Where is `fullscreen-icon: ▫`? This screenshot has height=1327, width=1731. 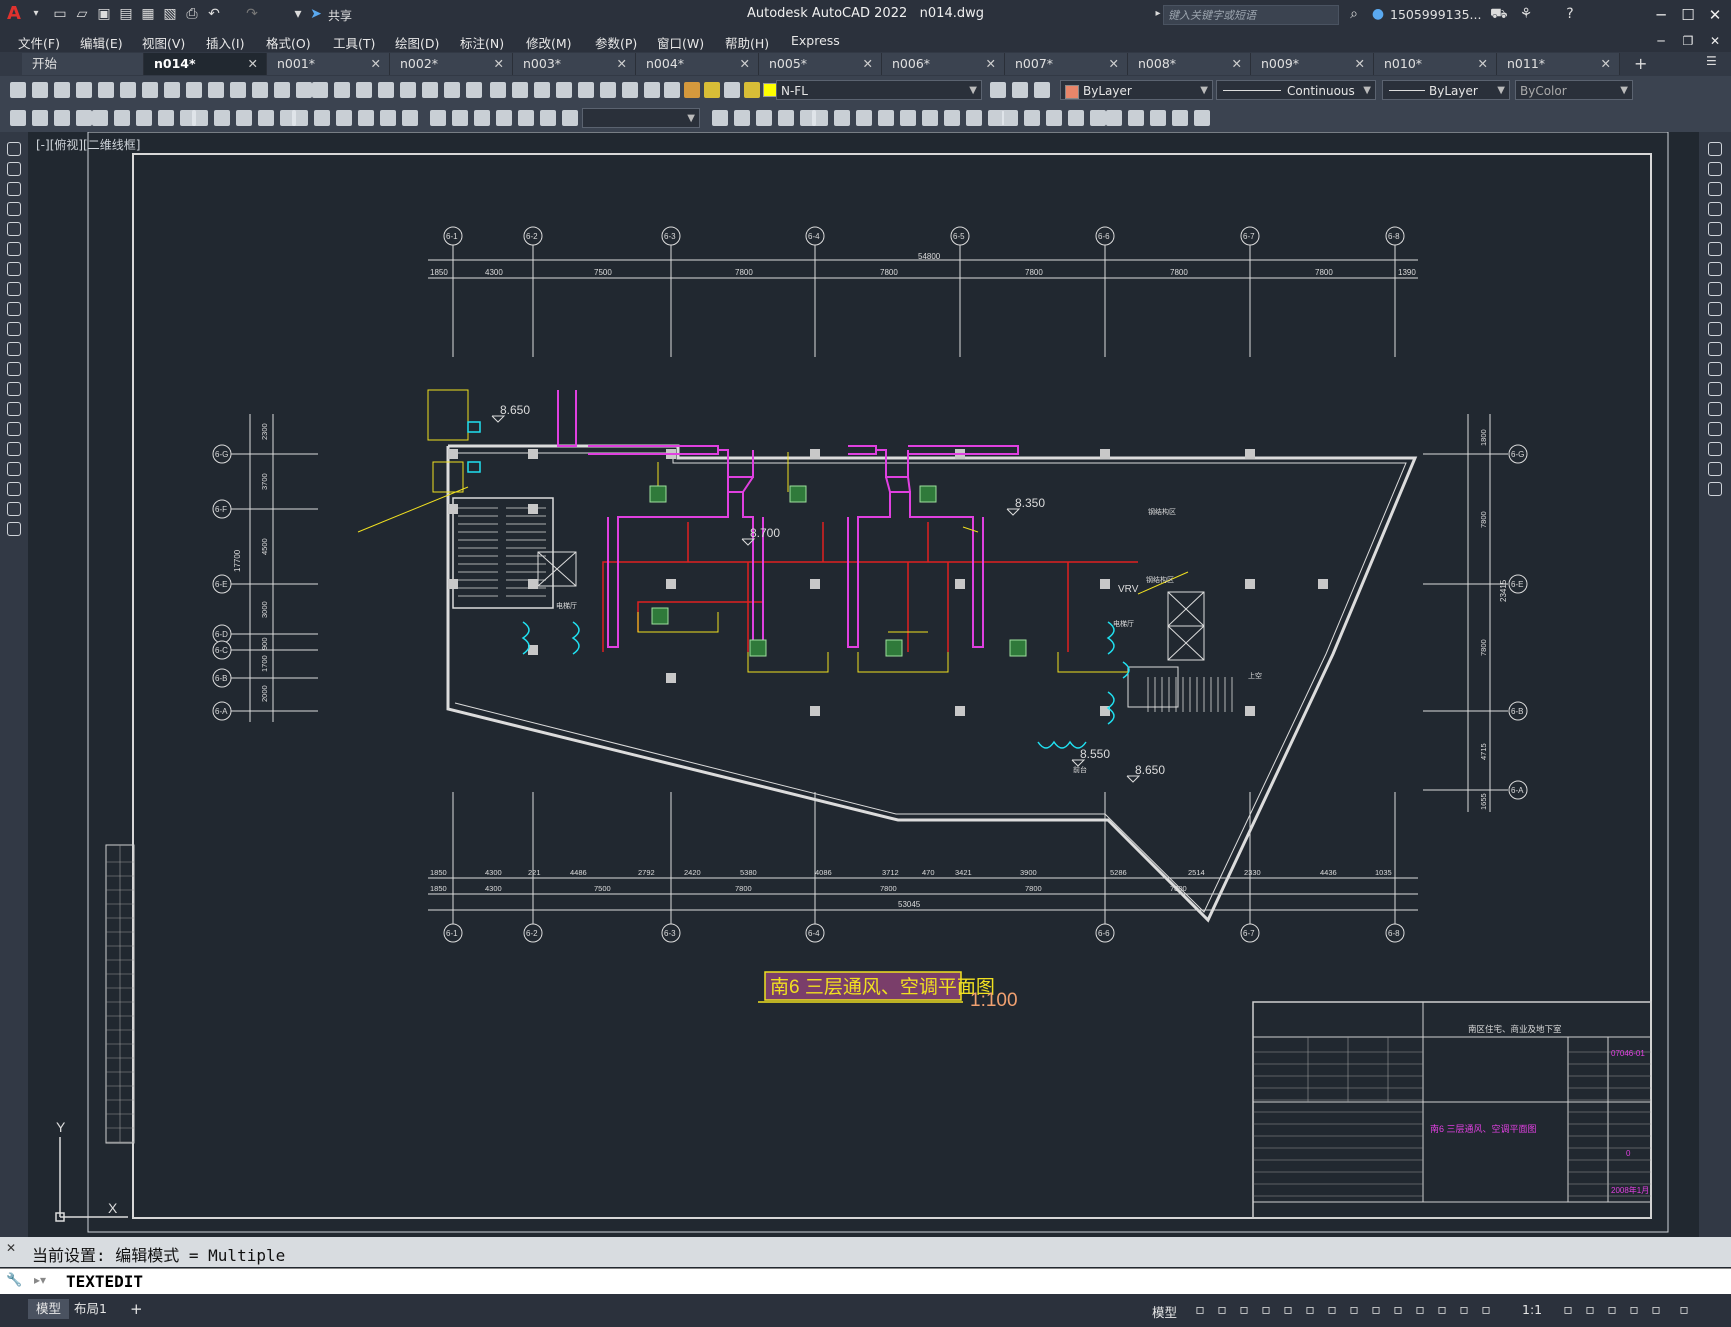
fullscreen-icon: ▫ is located at coordinates (1656, 1310).